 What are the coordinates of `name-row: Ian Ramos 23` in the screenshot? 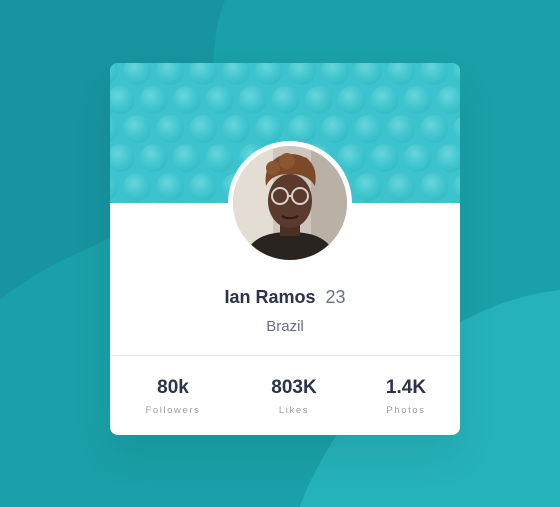 It's located at (285, 297).